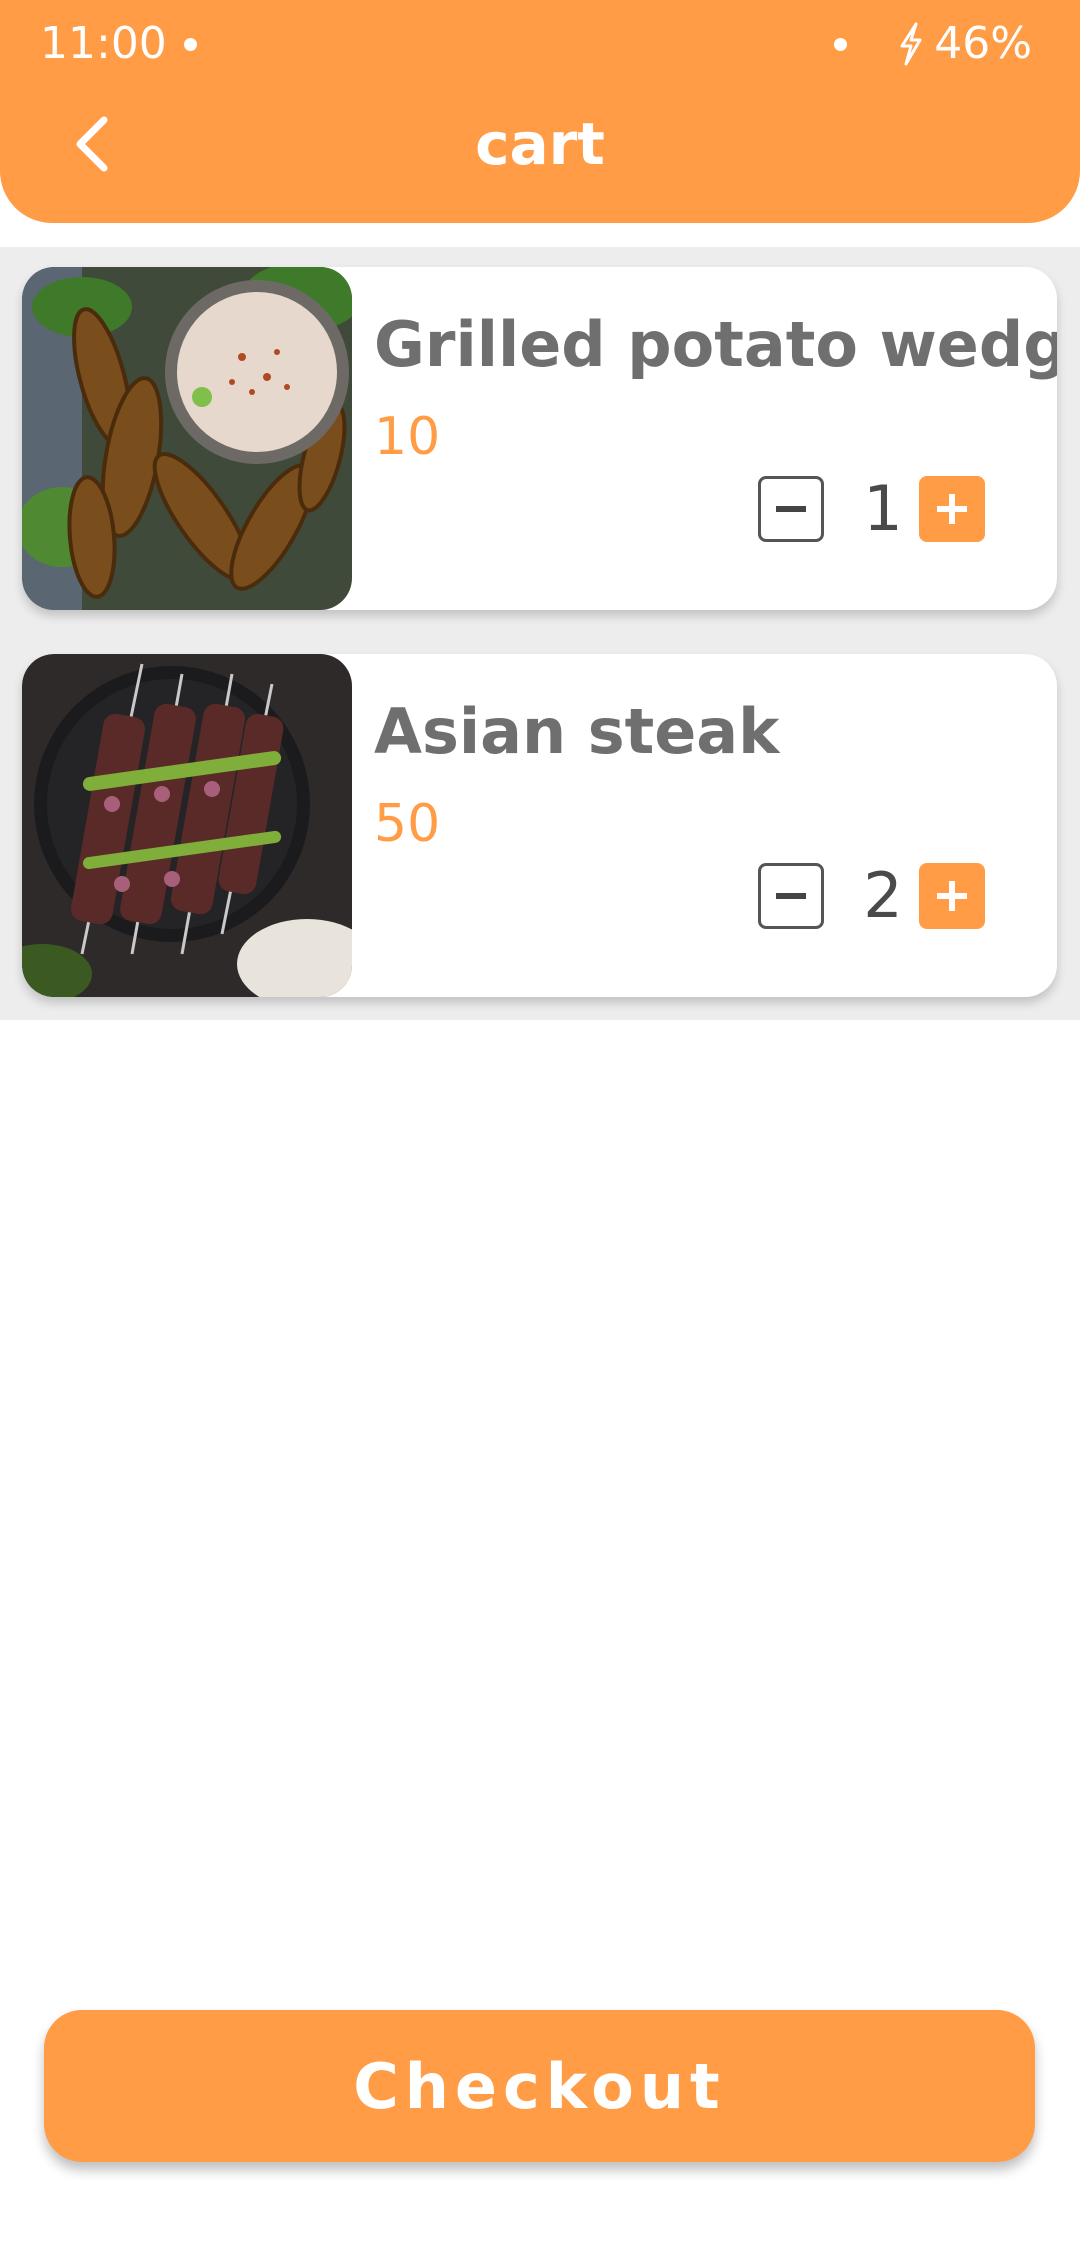 Image resolution: width=1080 pixels, height=2246 pixels. I want to click on checkout-button: Checkout, so click(539, 2086).